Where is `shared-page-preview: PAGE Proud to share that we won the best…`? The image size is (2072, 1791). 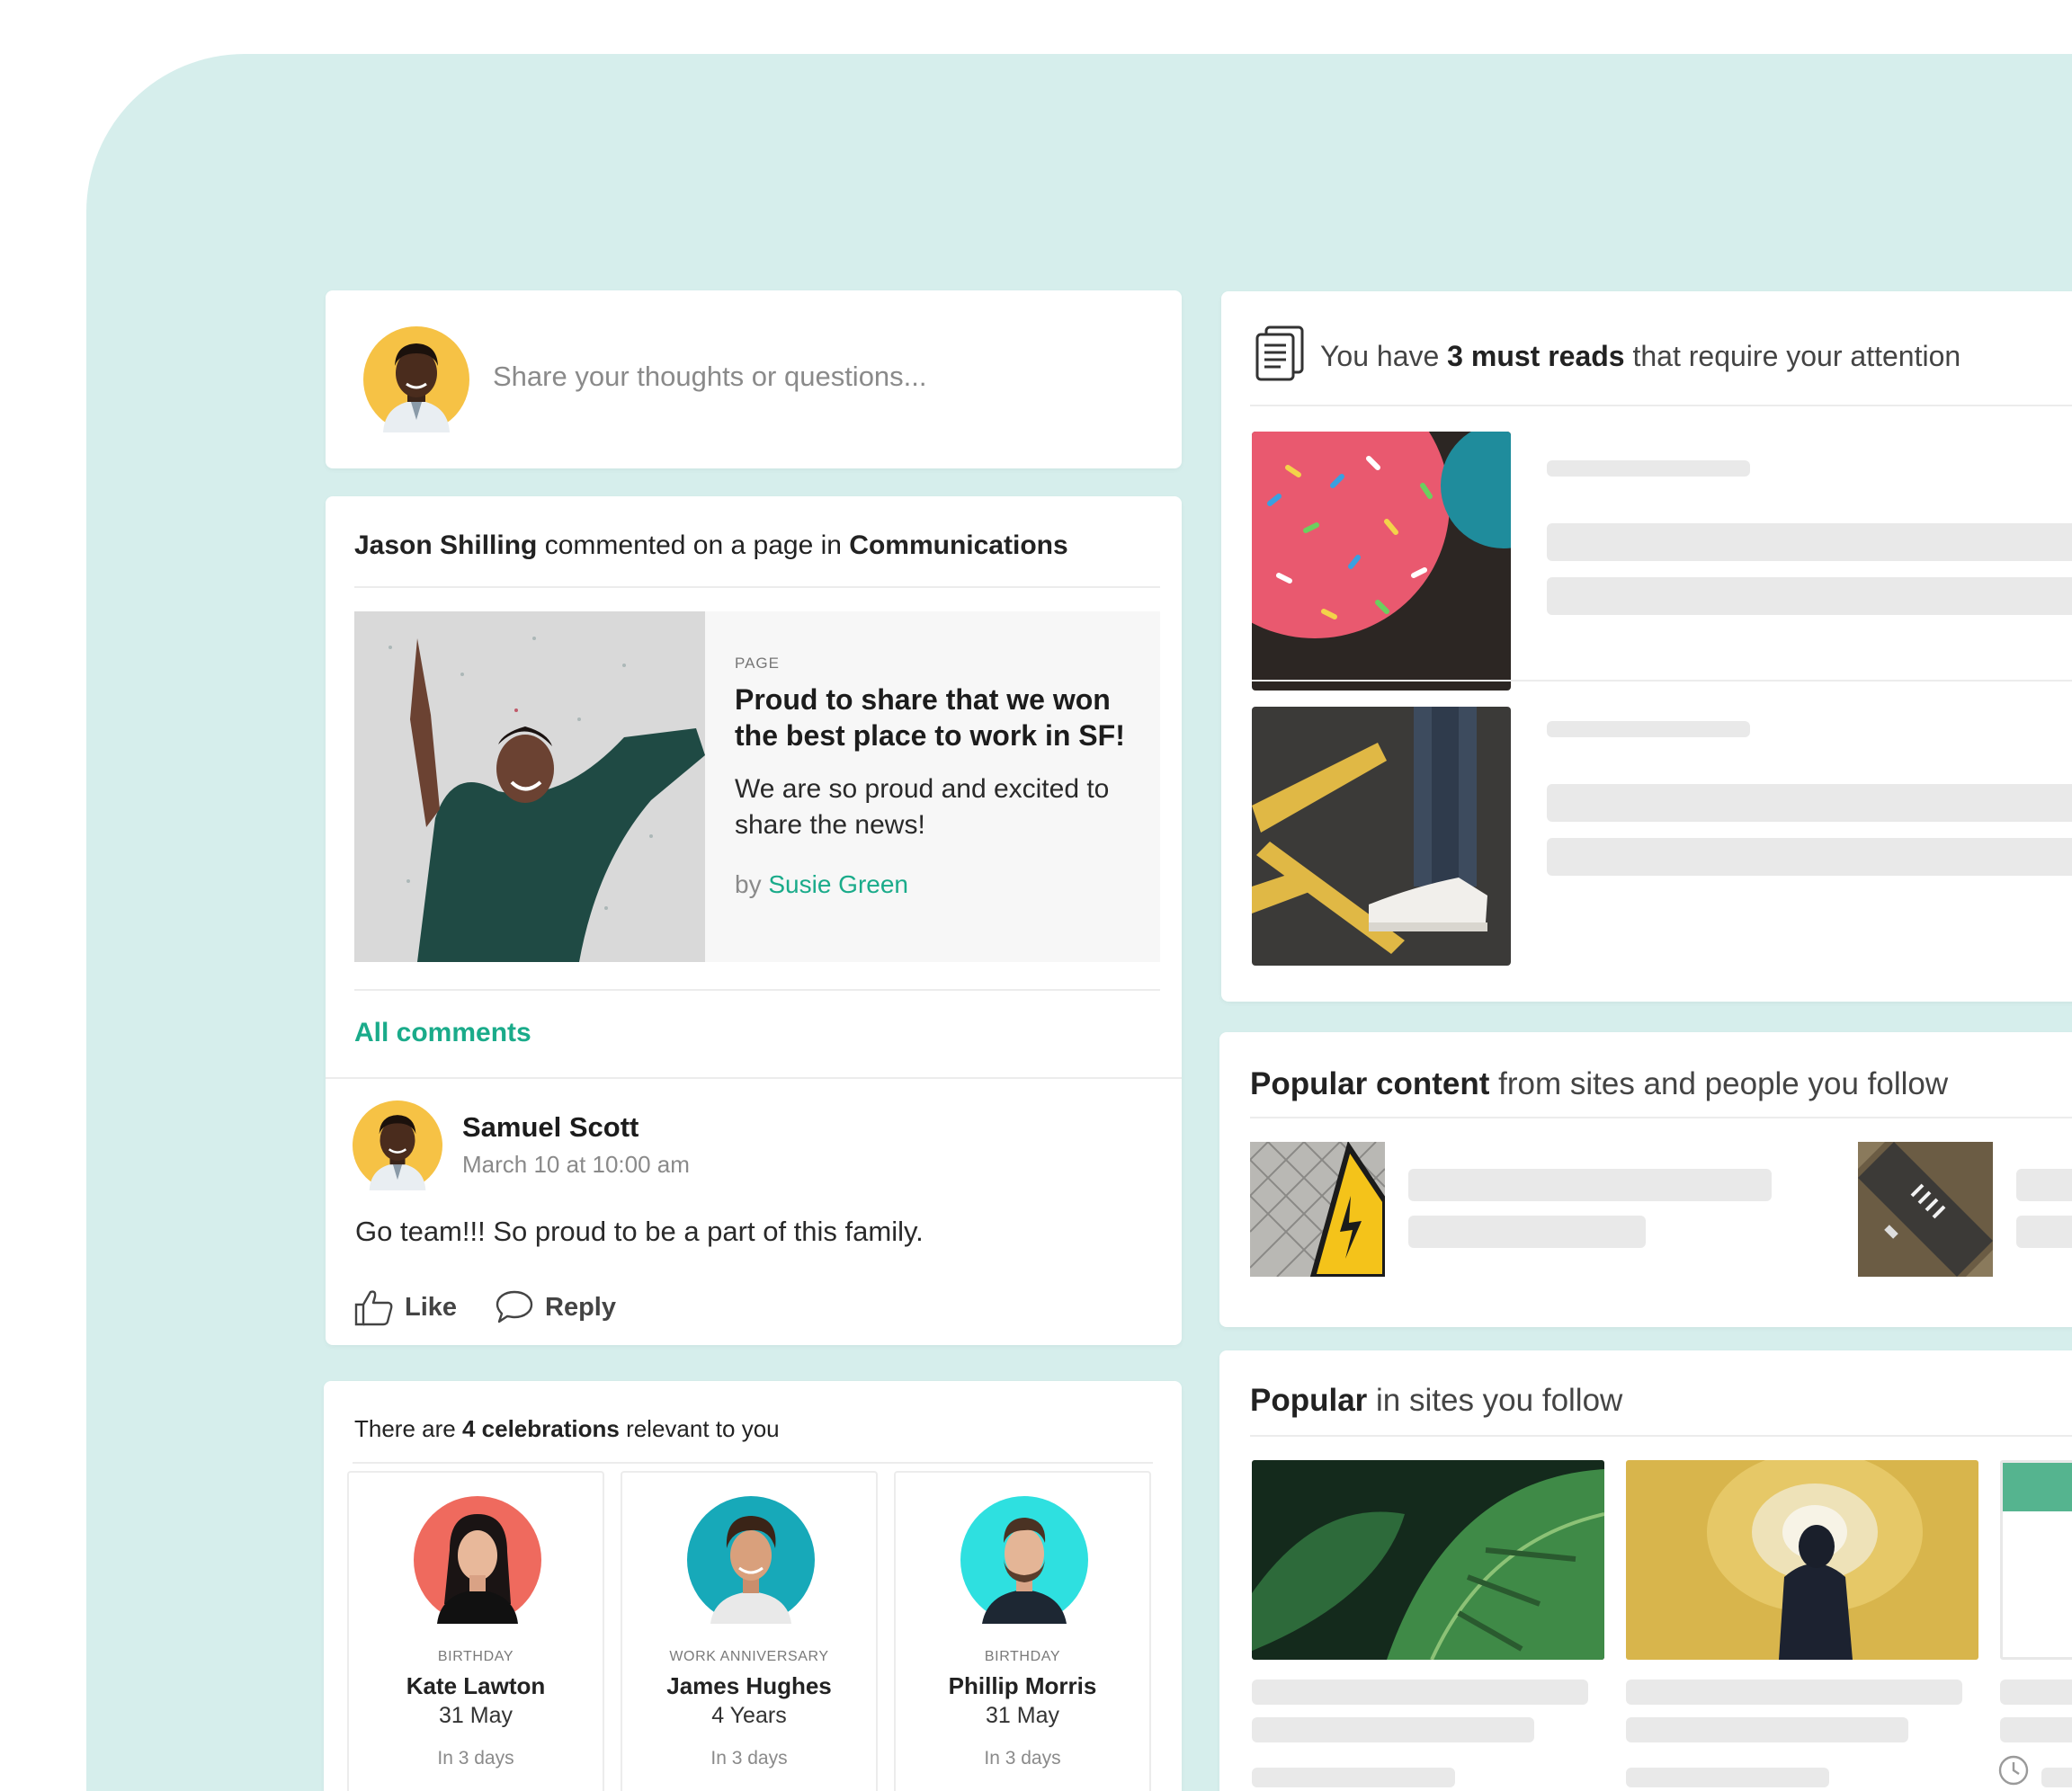 shared-page-preview: PAGE Proud to share that we won the best… is located at coordinates (757, 786).